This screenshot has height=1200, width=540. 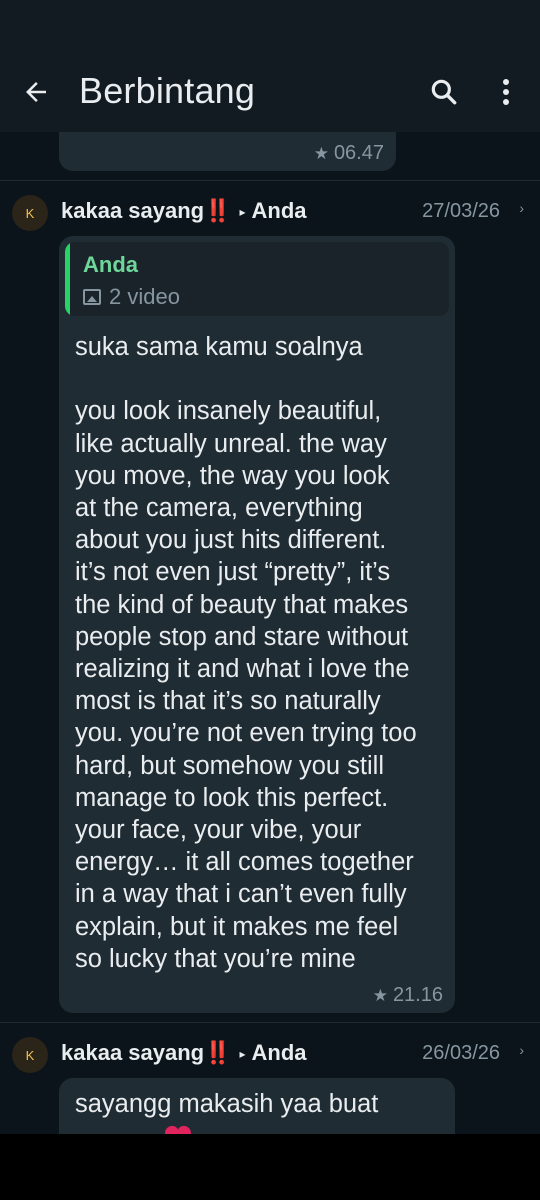 I want to click on image-icon, so click(x=92, y=297).